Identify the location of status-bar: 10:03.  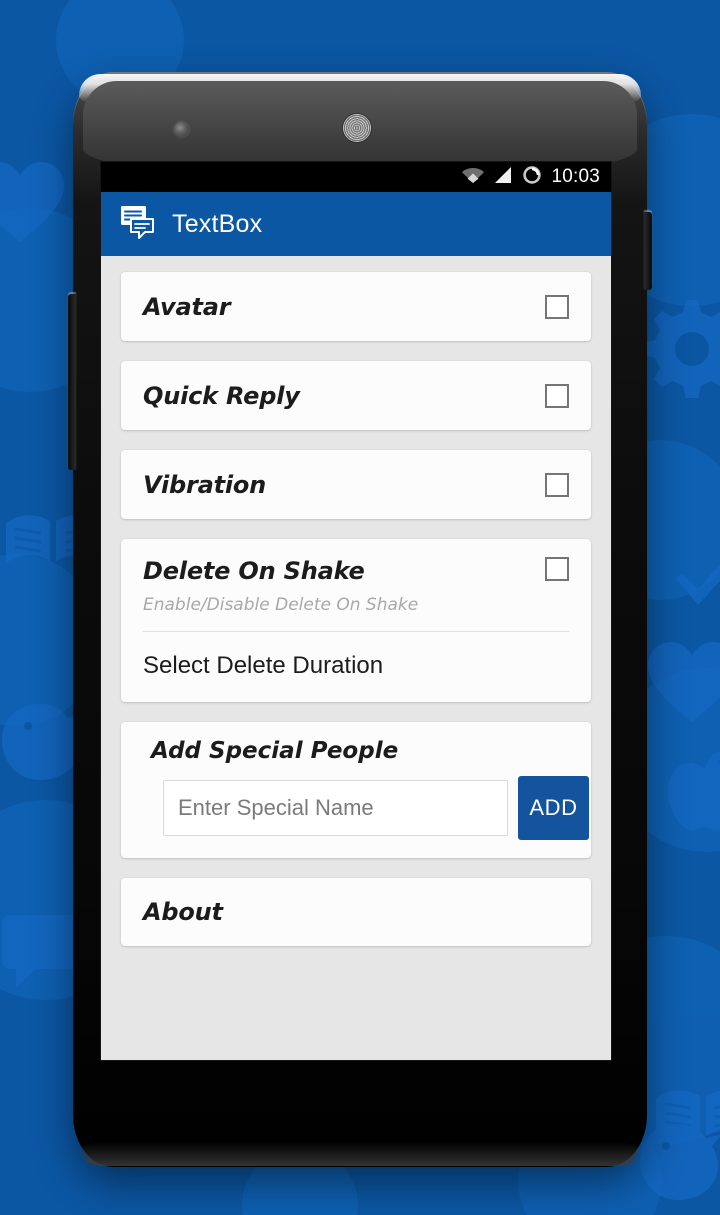
(356, 177).